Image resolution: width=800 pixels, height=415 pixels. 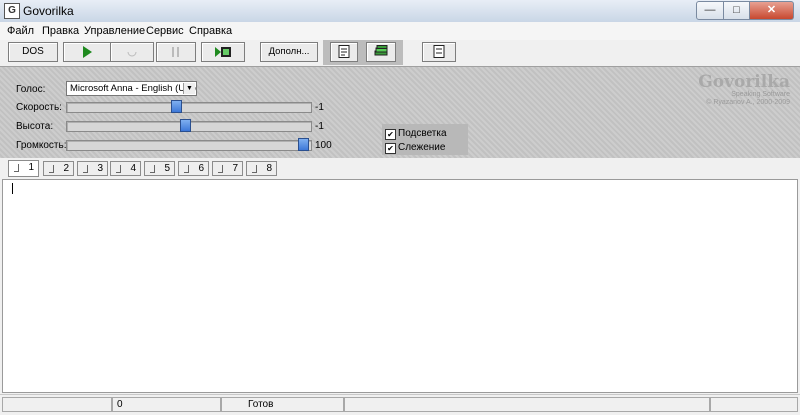 I want to click on status-bar: 0 Готов, so click(x=400, y=404).